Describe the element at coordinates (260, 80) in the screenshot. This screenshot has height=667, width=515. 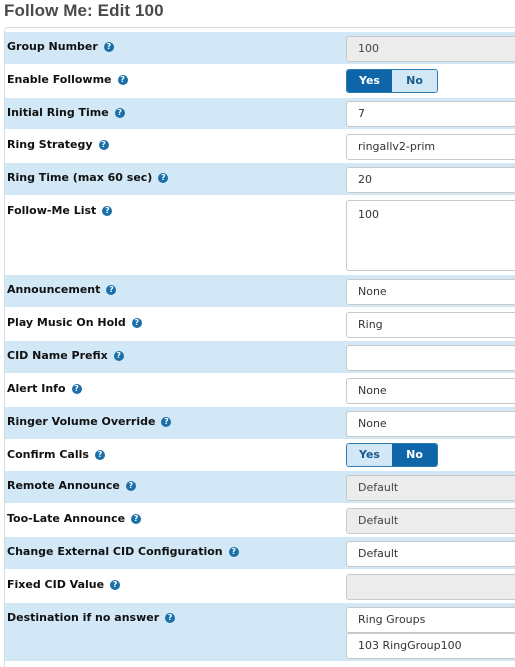
I see `row-enable-followme: Enable Followme? Yes No` at that location.